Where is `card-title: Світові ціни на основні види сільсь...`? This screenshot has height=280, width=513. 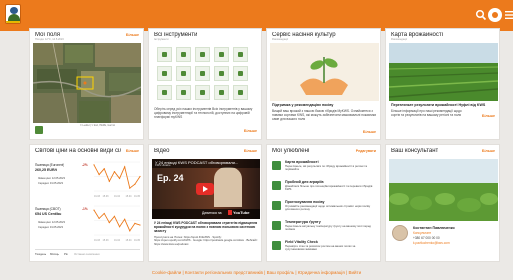
card-title: Світові ціни на основні види сільсь... is located at coordinates (78, 151).